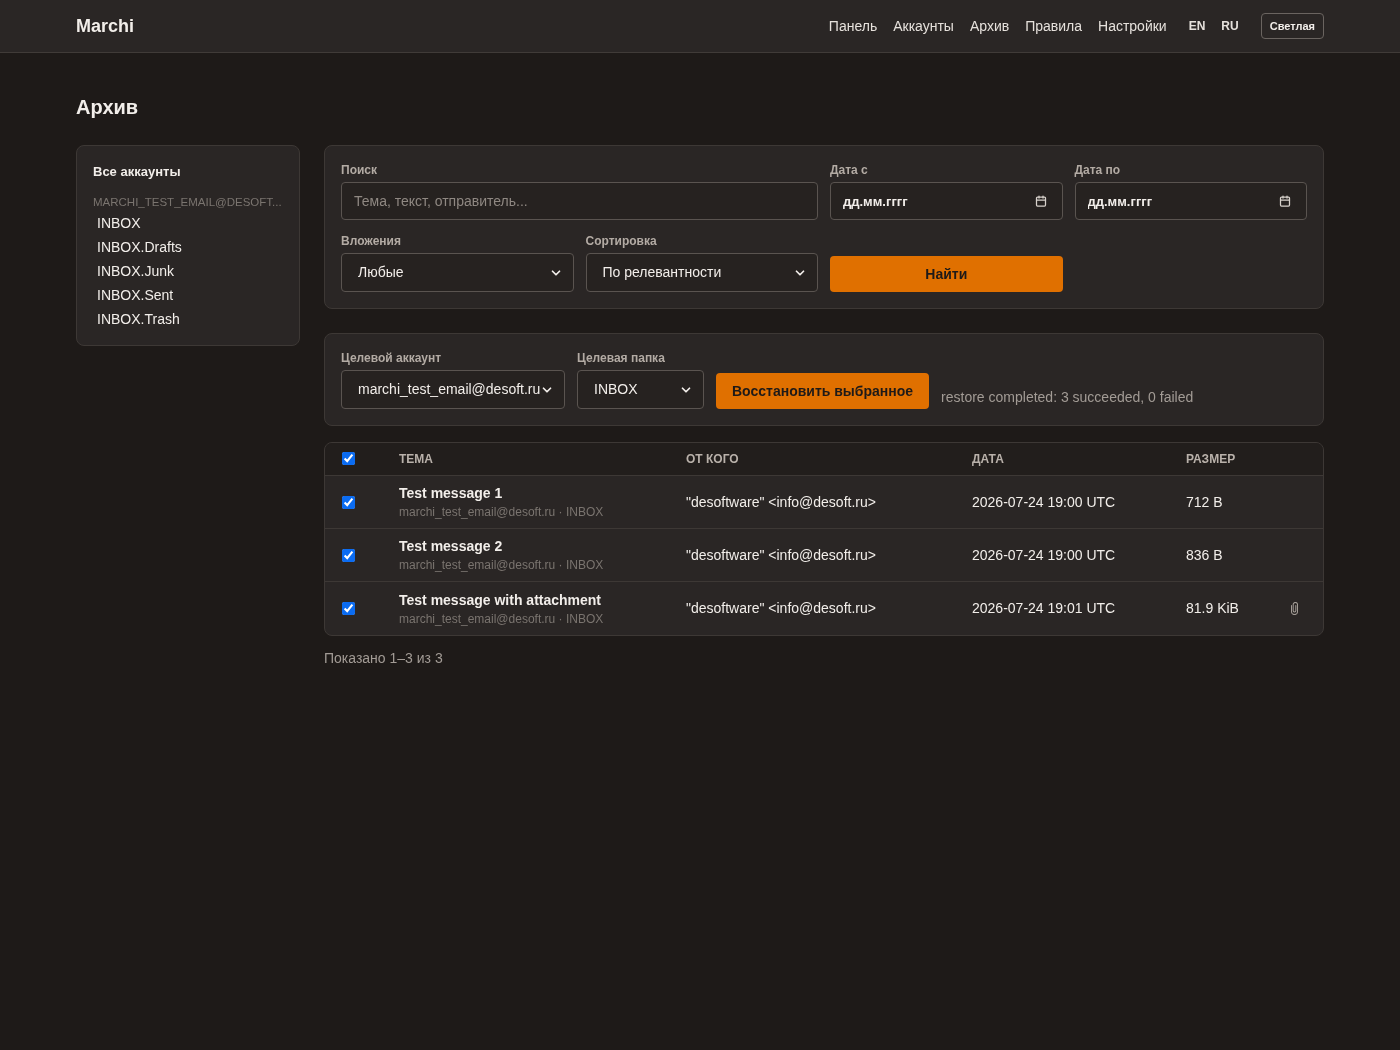 This screenshot has width=1400, height=1050. Describe the element at coordinates (1044, 608) in the screenshot. I see `table-cell-text: 2026-07-24 19:01 UTC` at that location.